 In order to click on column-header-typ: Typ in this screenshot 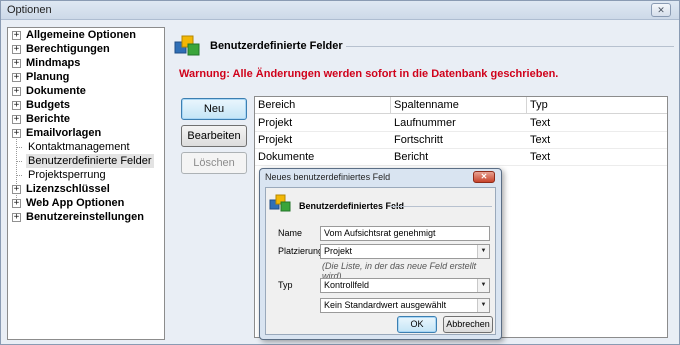, I will do `click(597, 105)`.